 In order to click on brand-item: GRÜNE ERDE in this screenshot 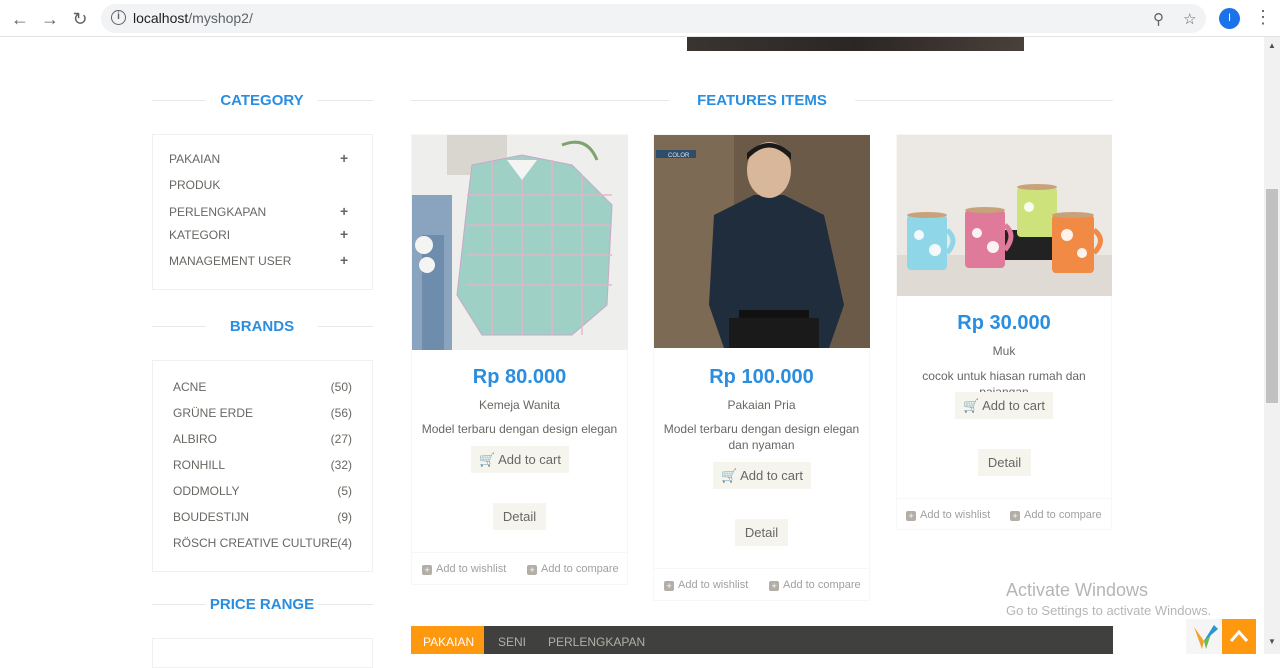, I will do `click(213, 413)`.